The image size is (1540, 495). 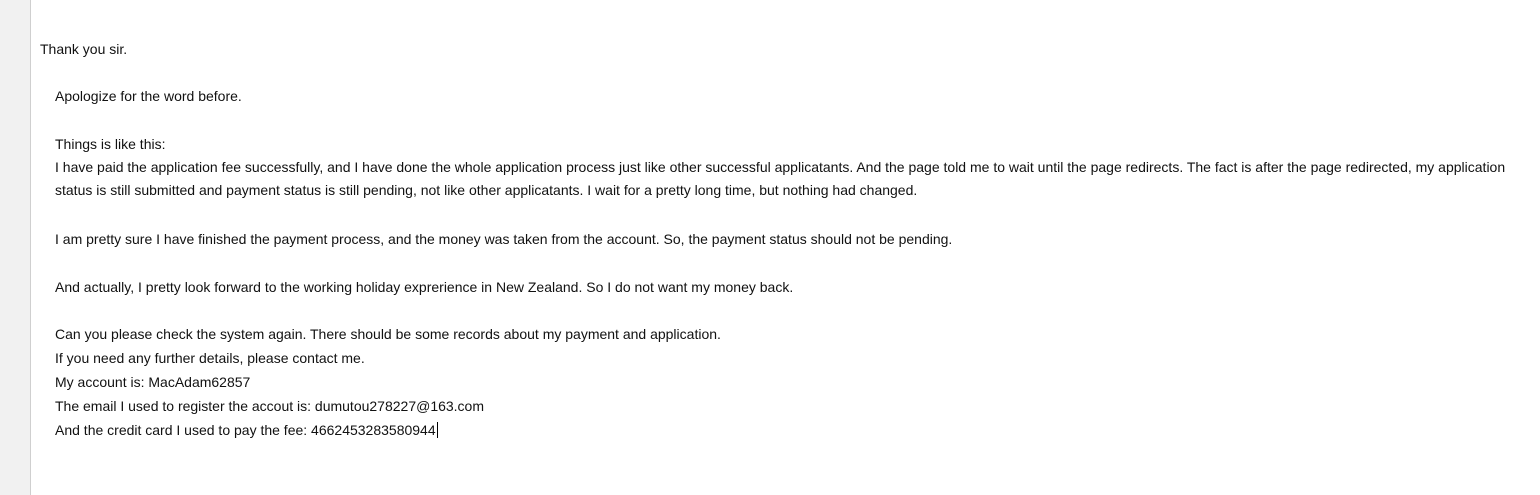 I want to click on greeting-line: Thank you sir., so click(x=84, y=49).